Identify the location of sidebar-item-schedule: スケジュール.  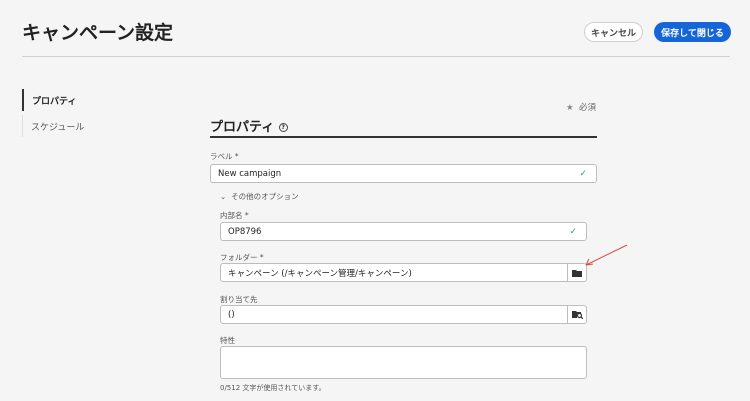
(97, 126).